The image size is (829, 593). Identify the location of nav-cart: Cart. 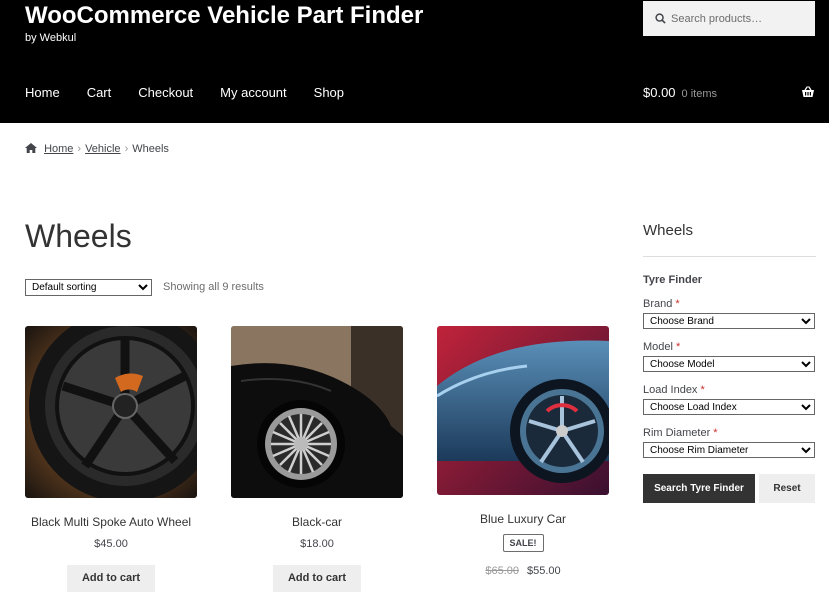
(99, 92).